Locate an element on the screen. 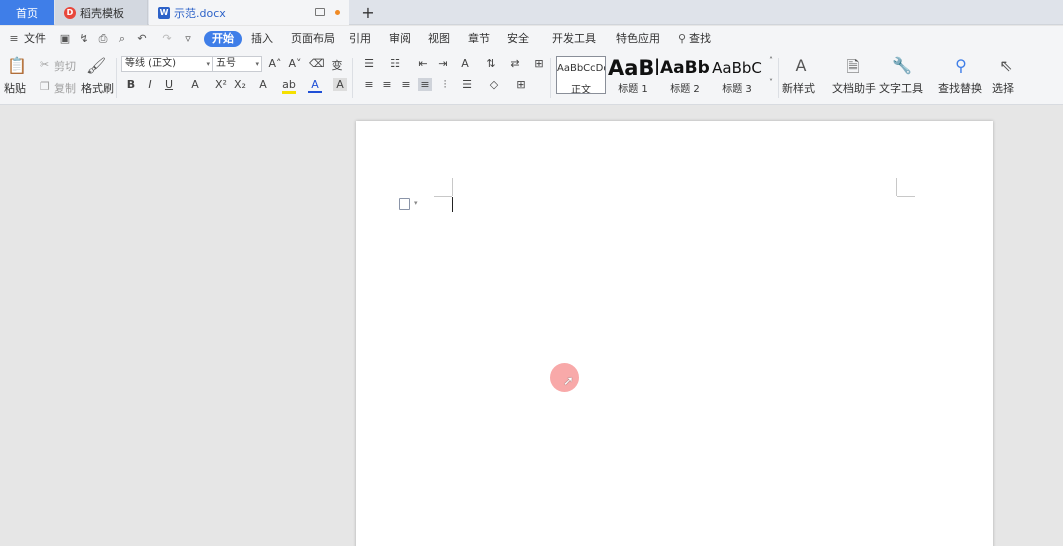  font-color-icon: A is located at coordinates (315, 85).